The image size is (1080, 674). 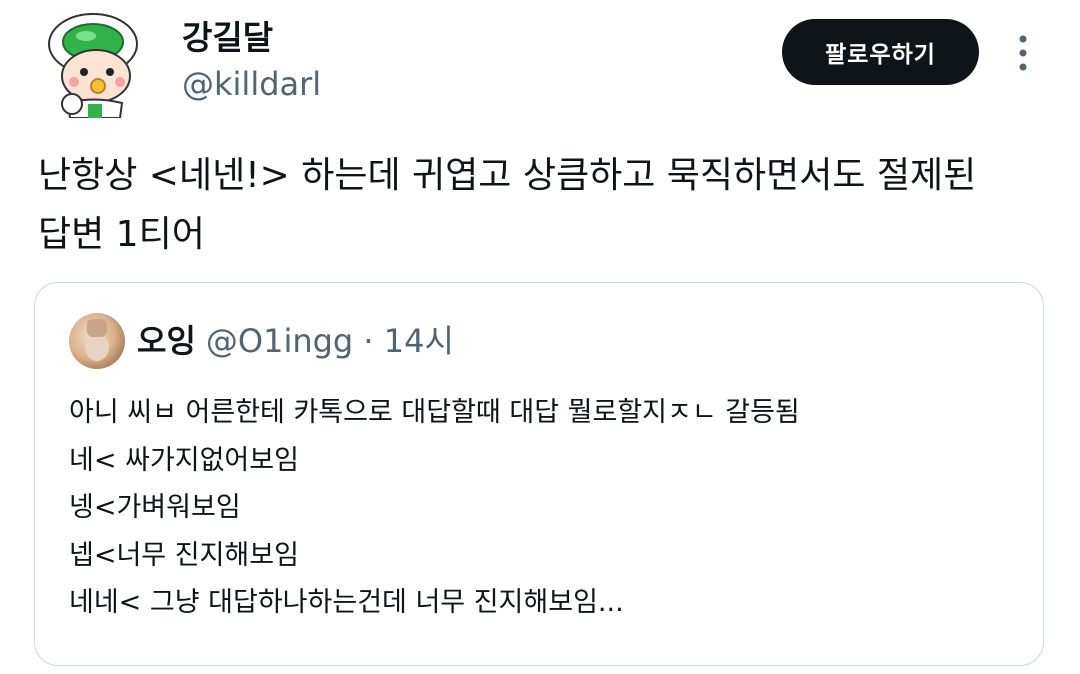 I want to click on cartoon-character-avatar-icon, so click(x=93, y=66).